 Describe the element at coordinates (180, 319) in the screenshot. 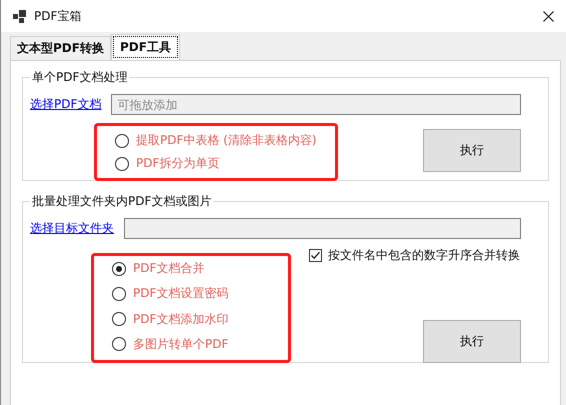

I see `option-label: PDF文档添加水印` at that location.